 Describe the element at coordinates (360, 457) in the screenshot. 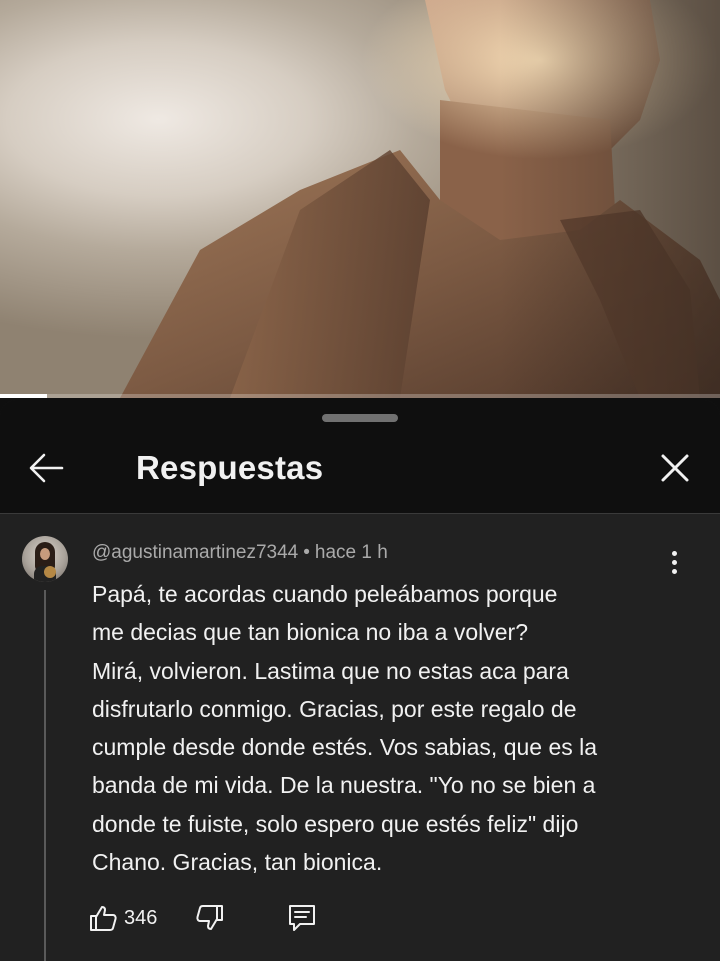

I see `panel-header: Respuestas` at that location.